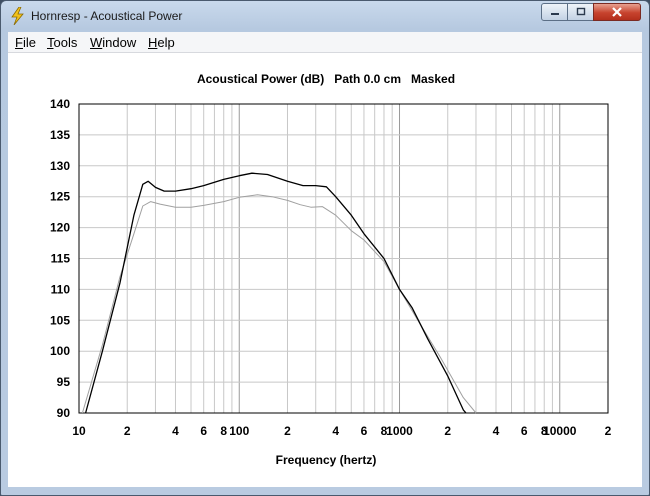  I want to click on menu-file: File, so click(25, 42).